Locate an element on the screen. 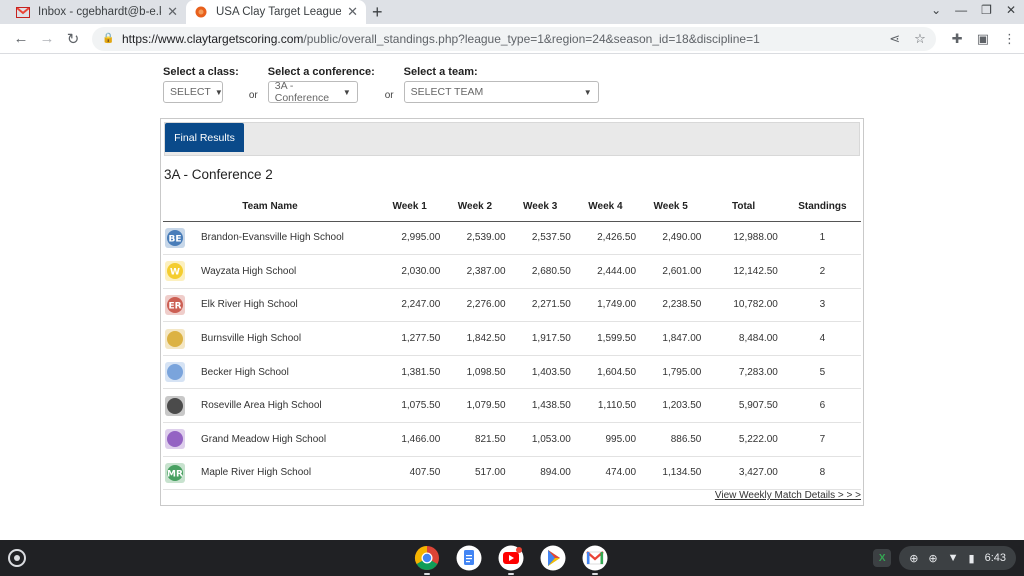 The width and height of the screenshot is (1024, 576). team-name: Roseville Area High School is located at coordinates (287, 406).